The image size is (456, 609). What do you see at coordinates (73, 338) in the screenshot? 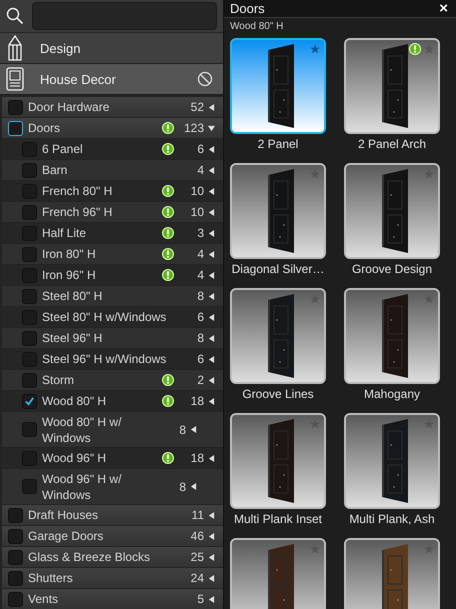
I see `category-label: Steel 96" H` at bounding box center [73, 338].